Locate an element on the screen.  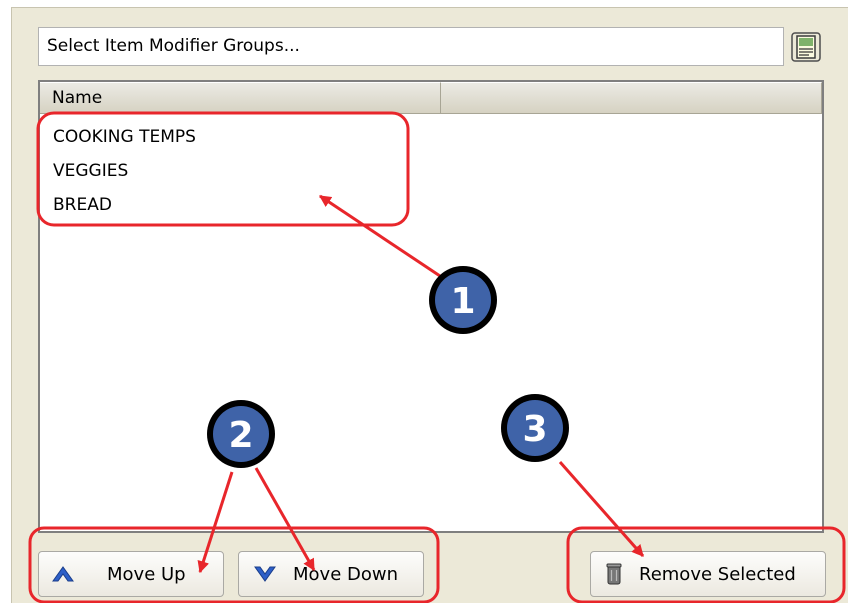
list-item: BREAD is located at coordinates (82, 205).